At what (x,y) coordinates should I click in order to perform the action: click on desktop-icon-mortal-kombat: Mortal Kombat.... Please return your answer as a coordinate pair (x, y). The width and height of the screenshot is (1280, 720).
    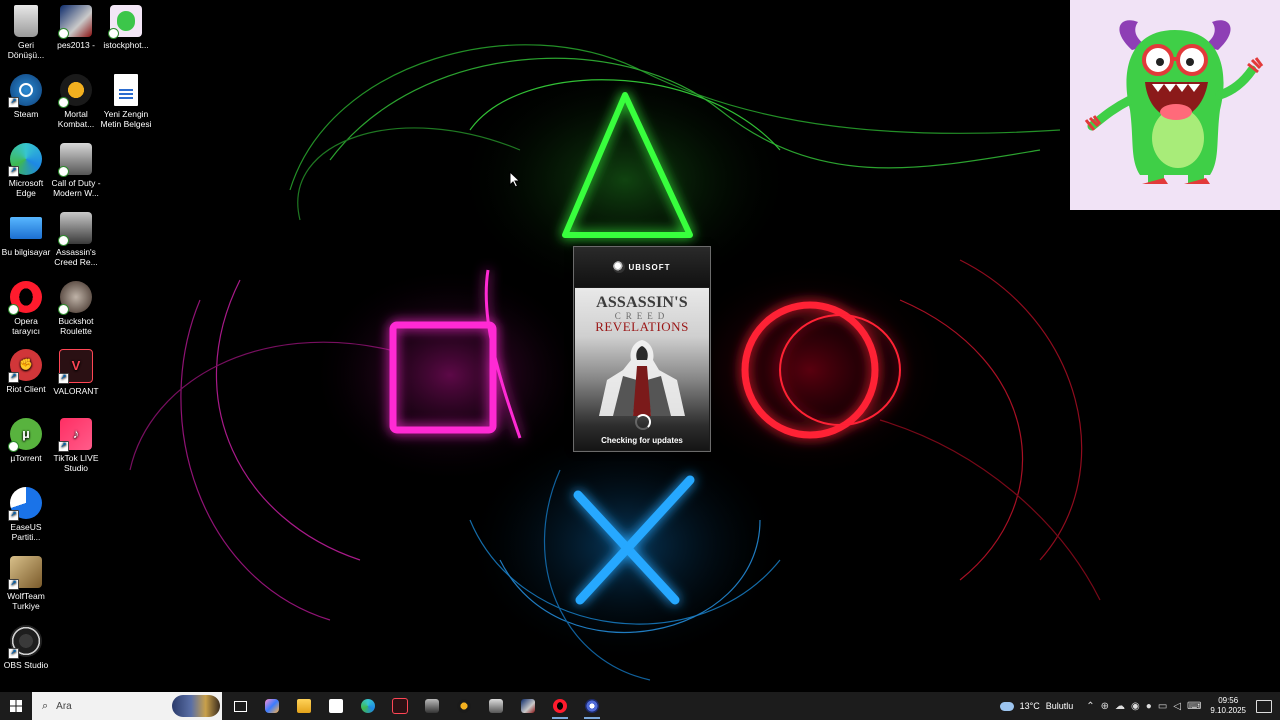
    Looking at the image, I should click on (76, 101).